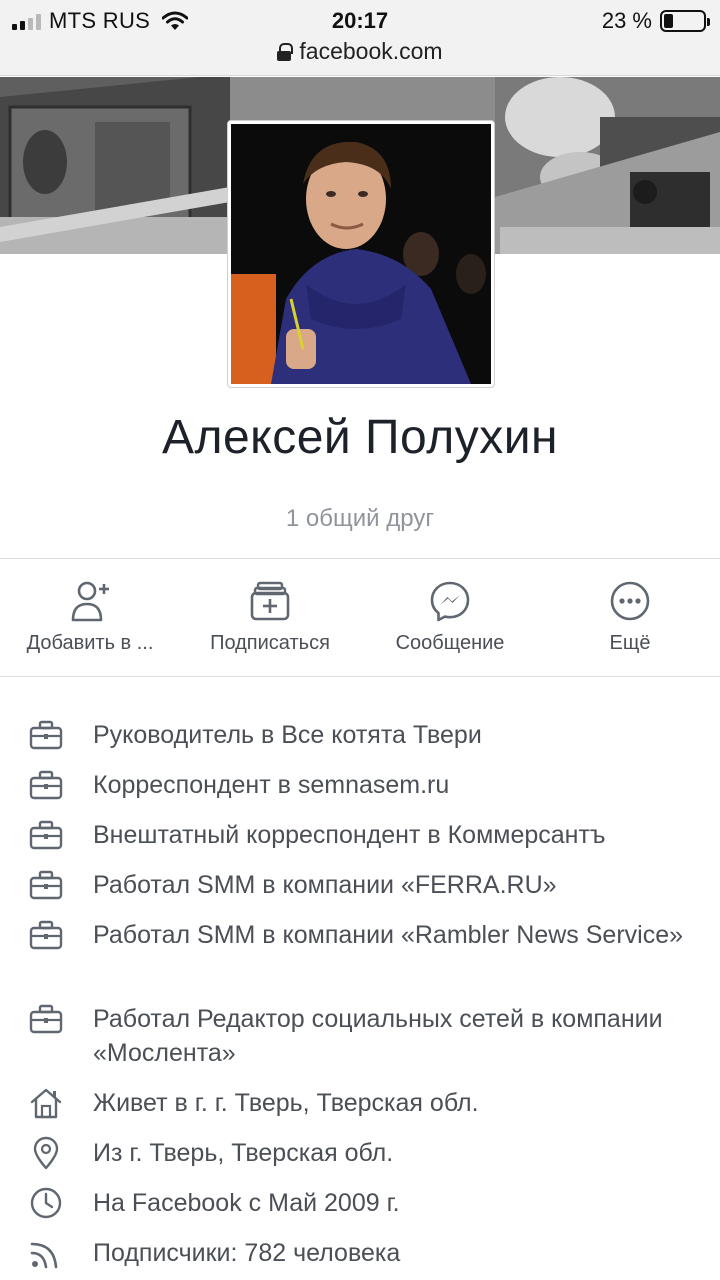 This screenshot has width=720, height=1280. What do you see at coordinates (450, 643) in the screenshot?
I see `message-label: Сообщение` at bounding box center [450, 643].